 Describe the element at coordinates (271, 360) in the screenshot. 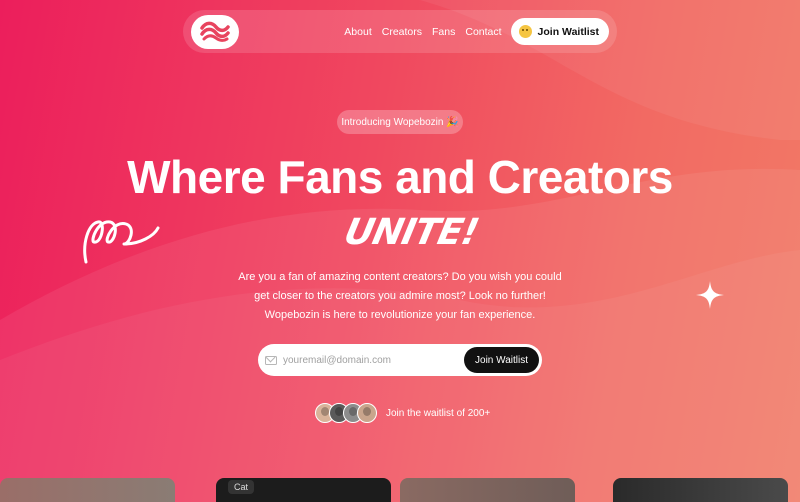

I see `mail-icon` at that location.